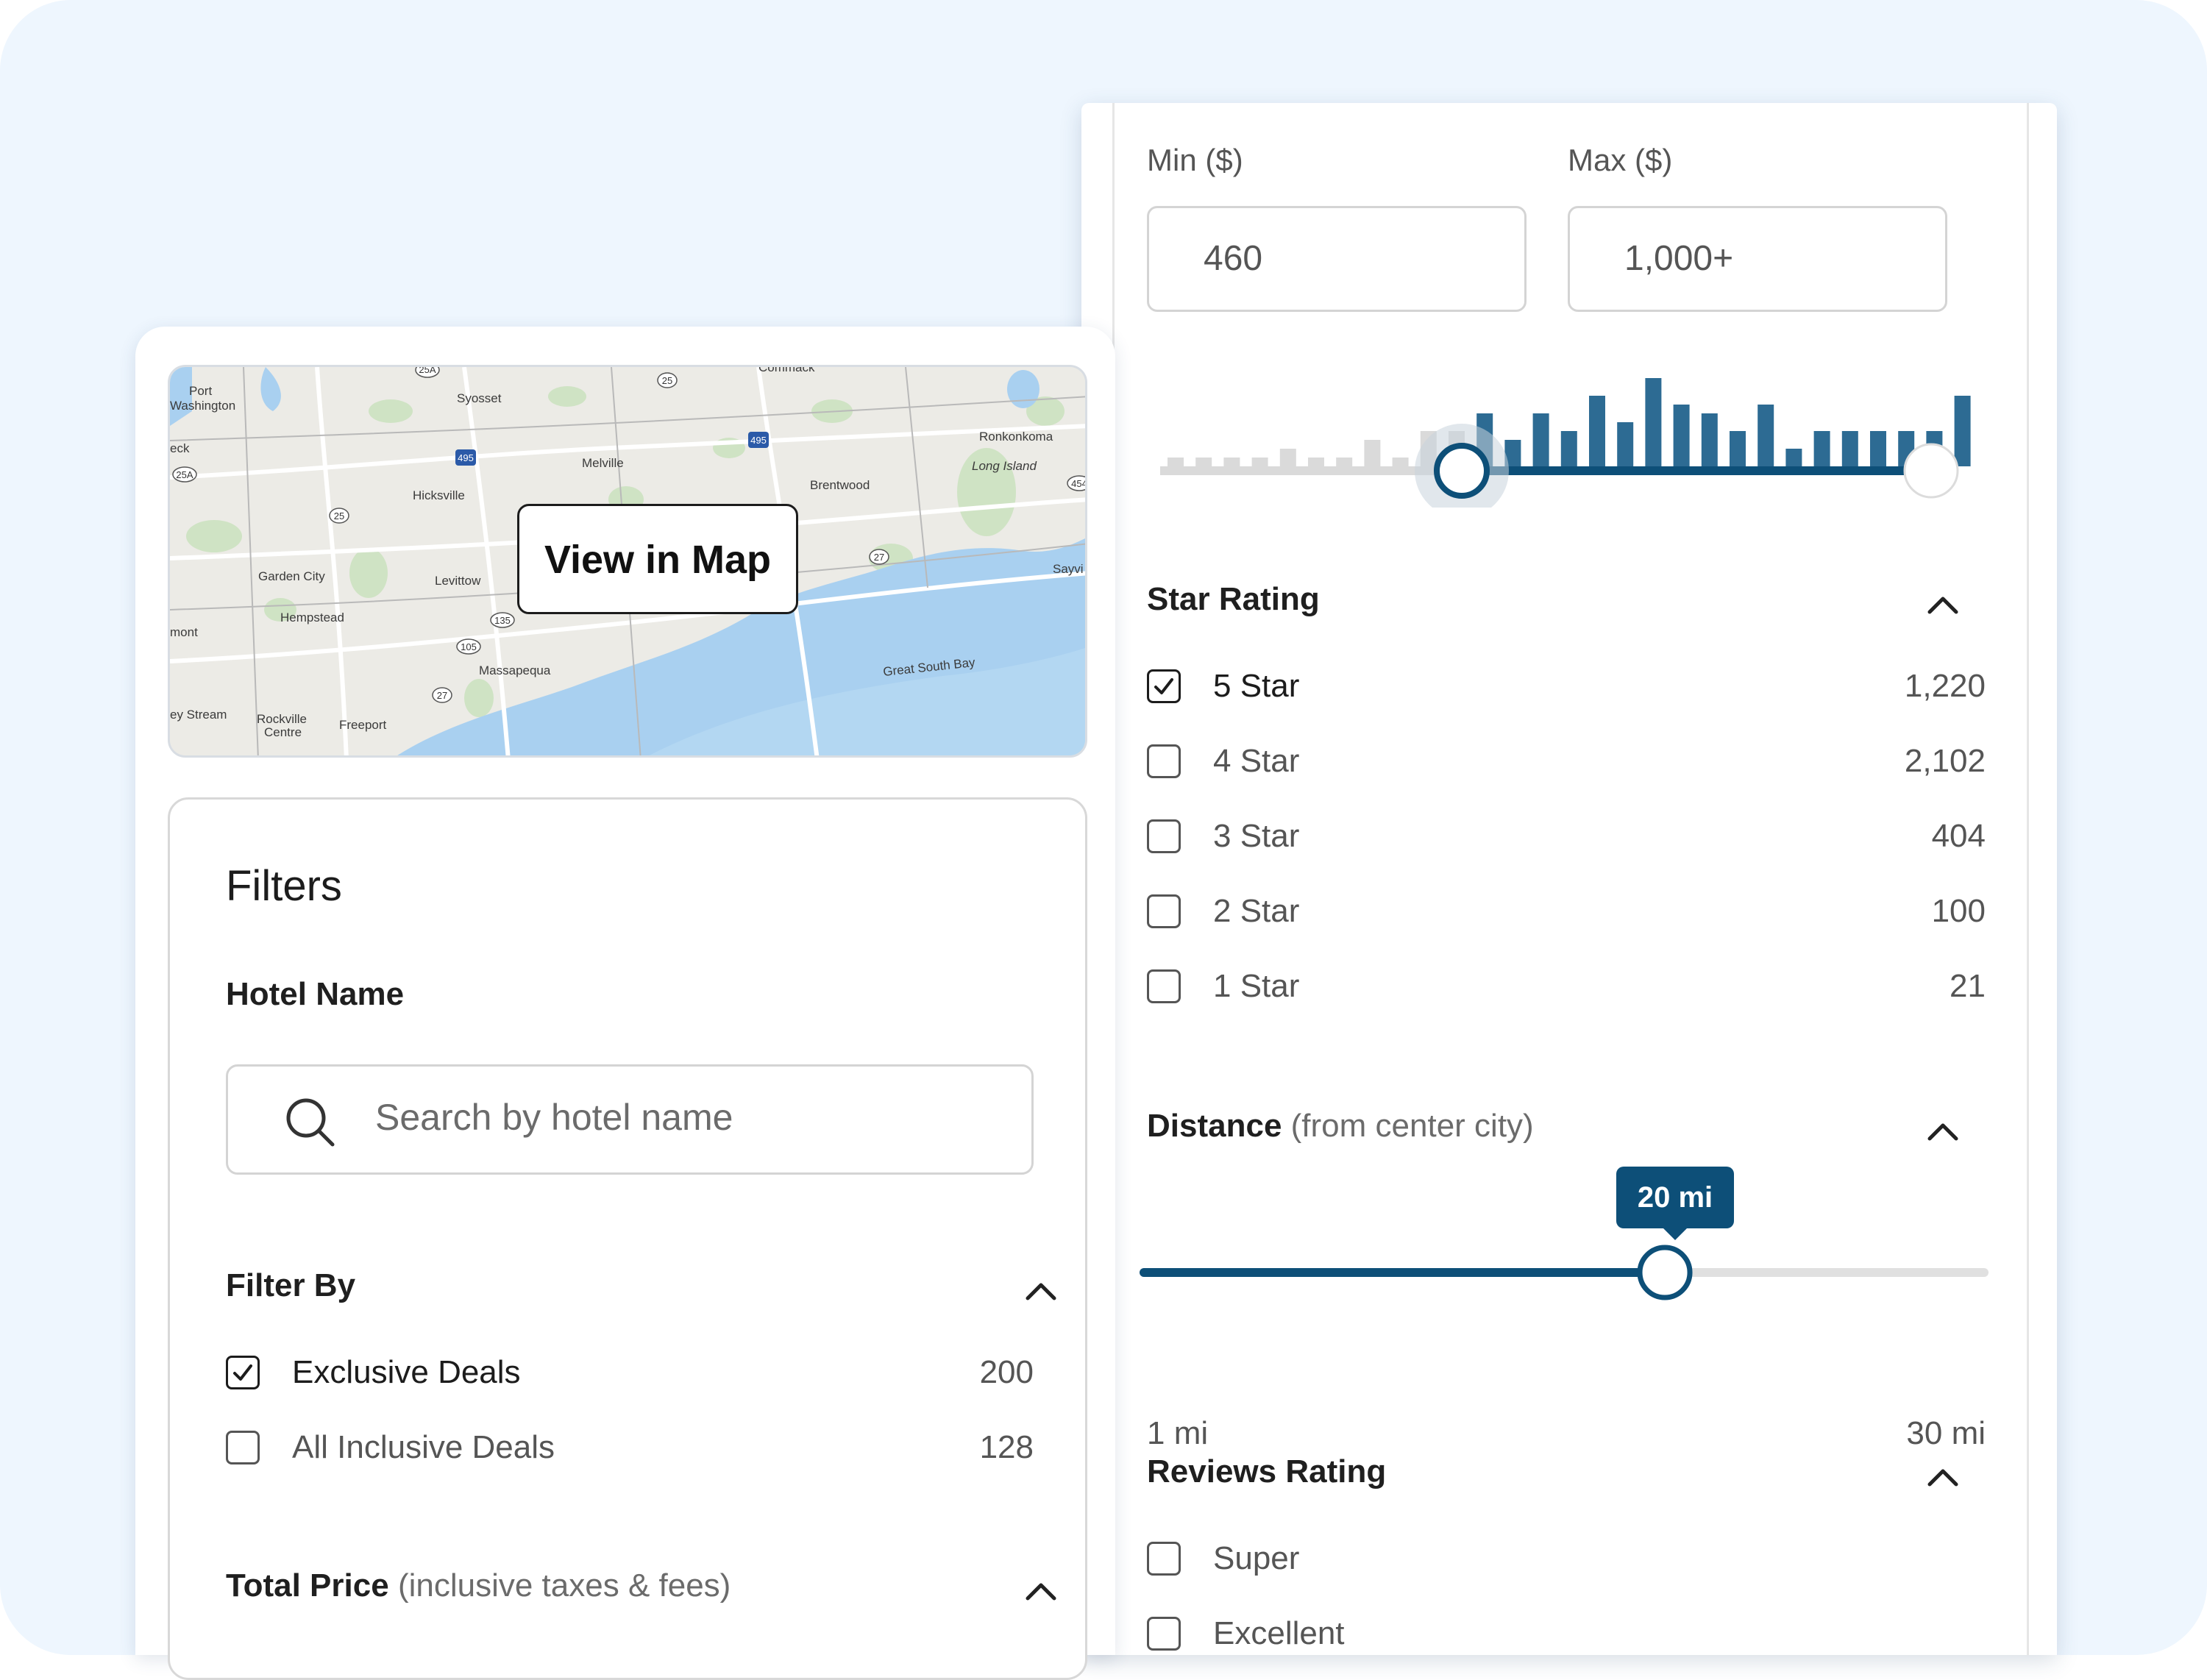 The height and width of the screenshot is (1680, 2207). What do you see at coordinates (657, 559) in the screenshot?
I see `view-in-map-button: View in Map` at bounding box center [657, 559].